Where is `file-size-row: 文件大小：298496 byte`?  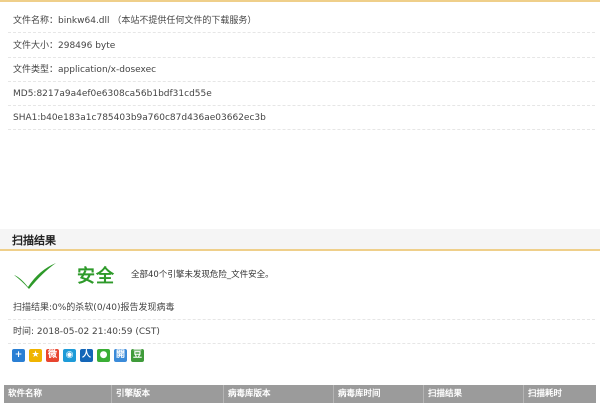
file-size-row: 文件大小：298496 byte is located at coordinates (301, 46).